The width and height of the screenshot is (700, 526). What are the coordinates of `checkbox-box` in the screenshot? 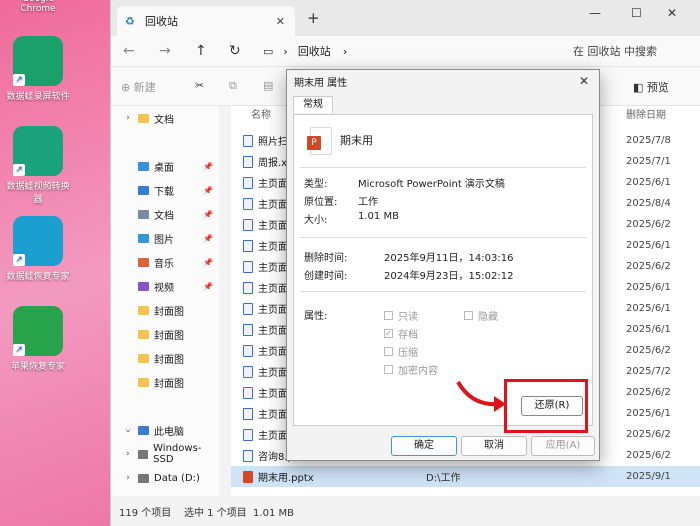 It's located at (388, 315).